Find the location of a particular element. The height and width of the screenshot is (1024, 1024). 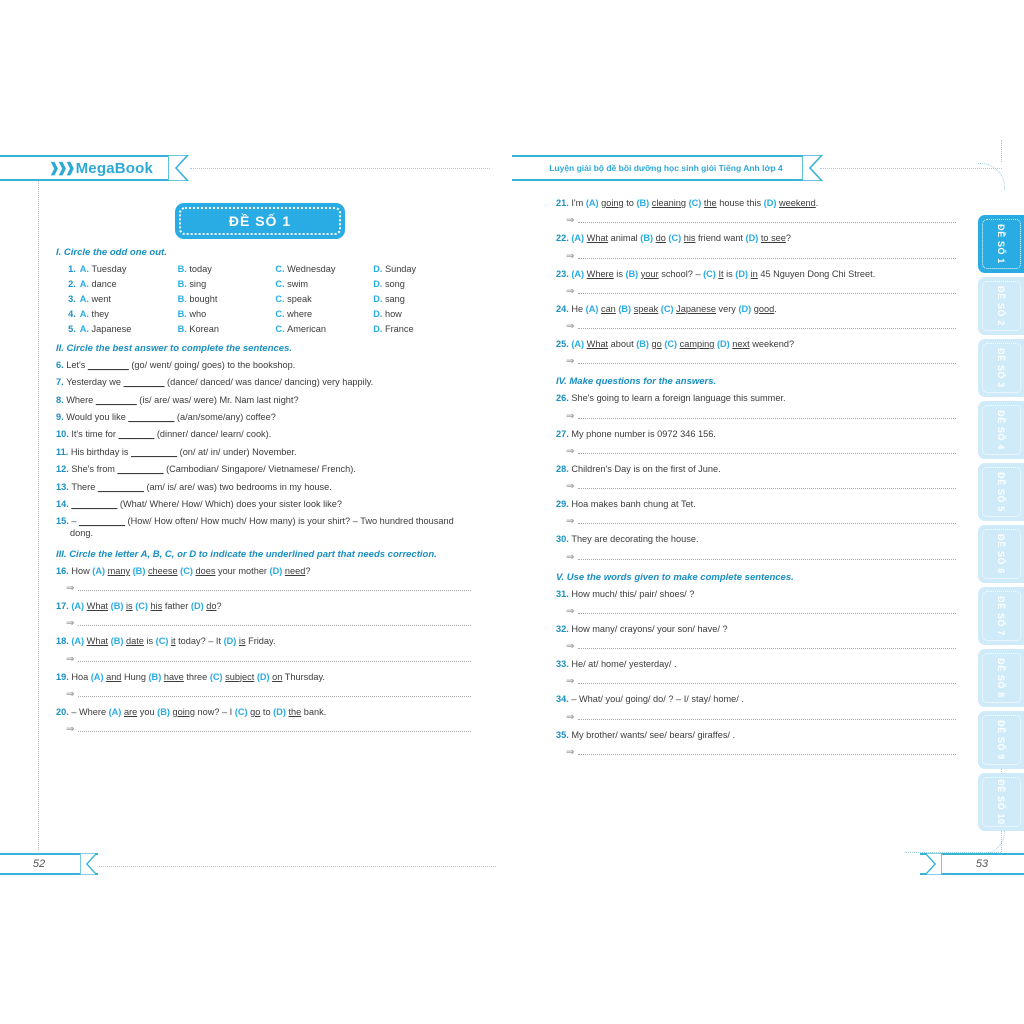

answer-option: C. Wednesday is located at coordinates (324, 269).